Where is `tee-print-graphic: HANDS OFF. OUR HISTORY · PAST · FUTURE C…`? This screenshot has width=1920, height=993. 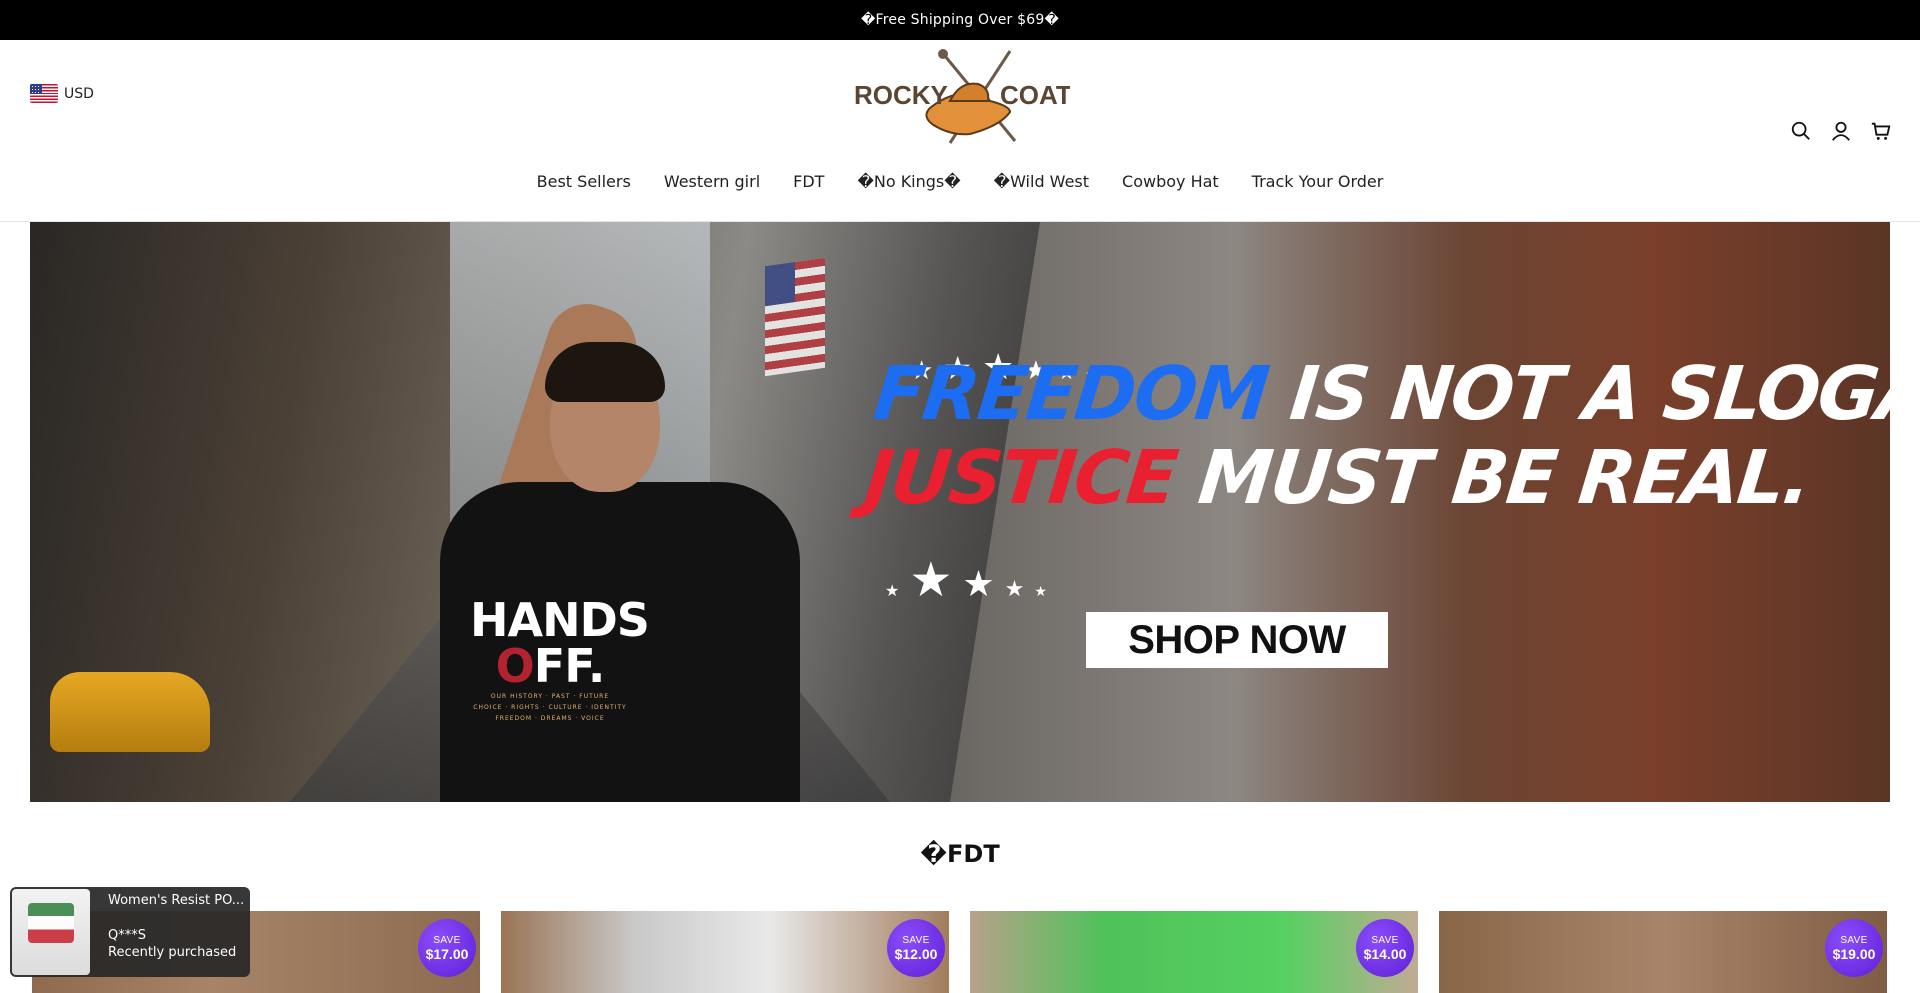 tee-print-graphic: HANDS OFF. OUR HISTORY · PAST · FUTURE C… is located at coordinates (560, 657).